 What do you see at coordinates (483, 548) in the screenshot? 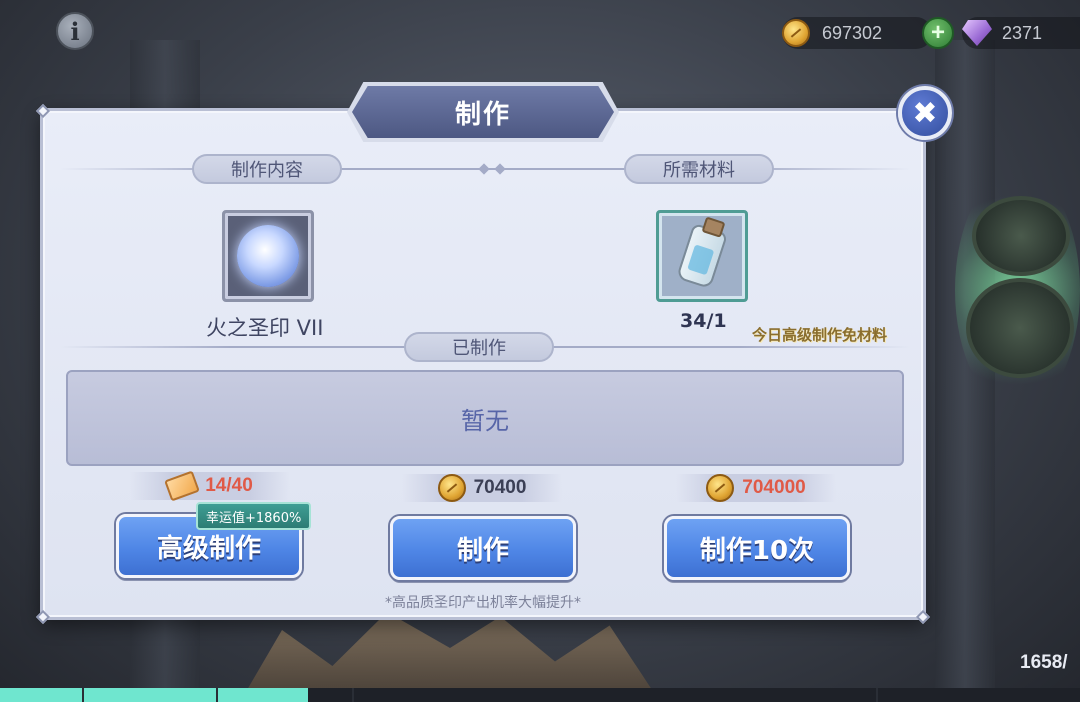
I see `craft-button: 制作` at bounding box center [483, 548].